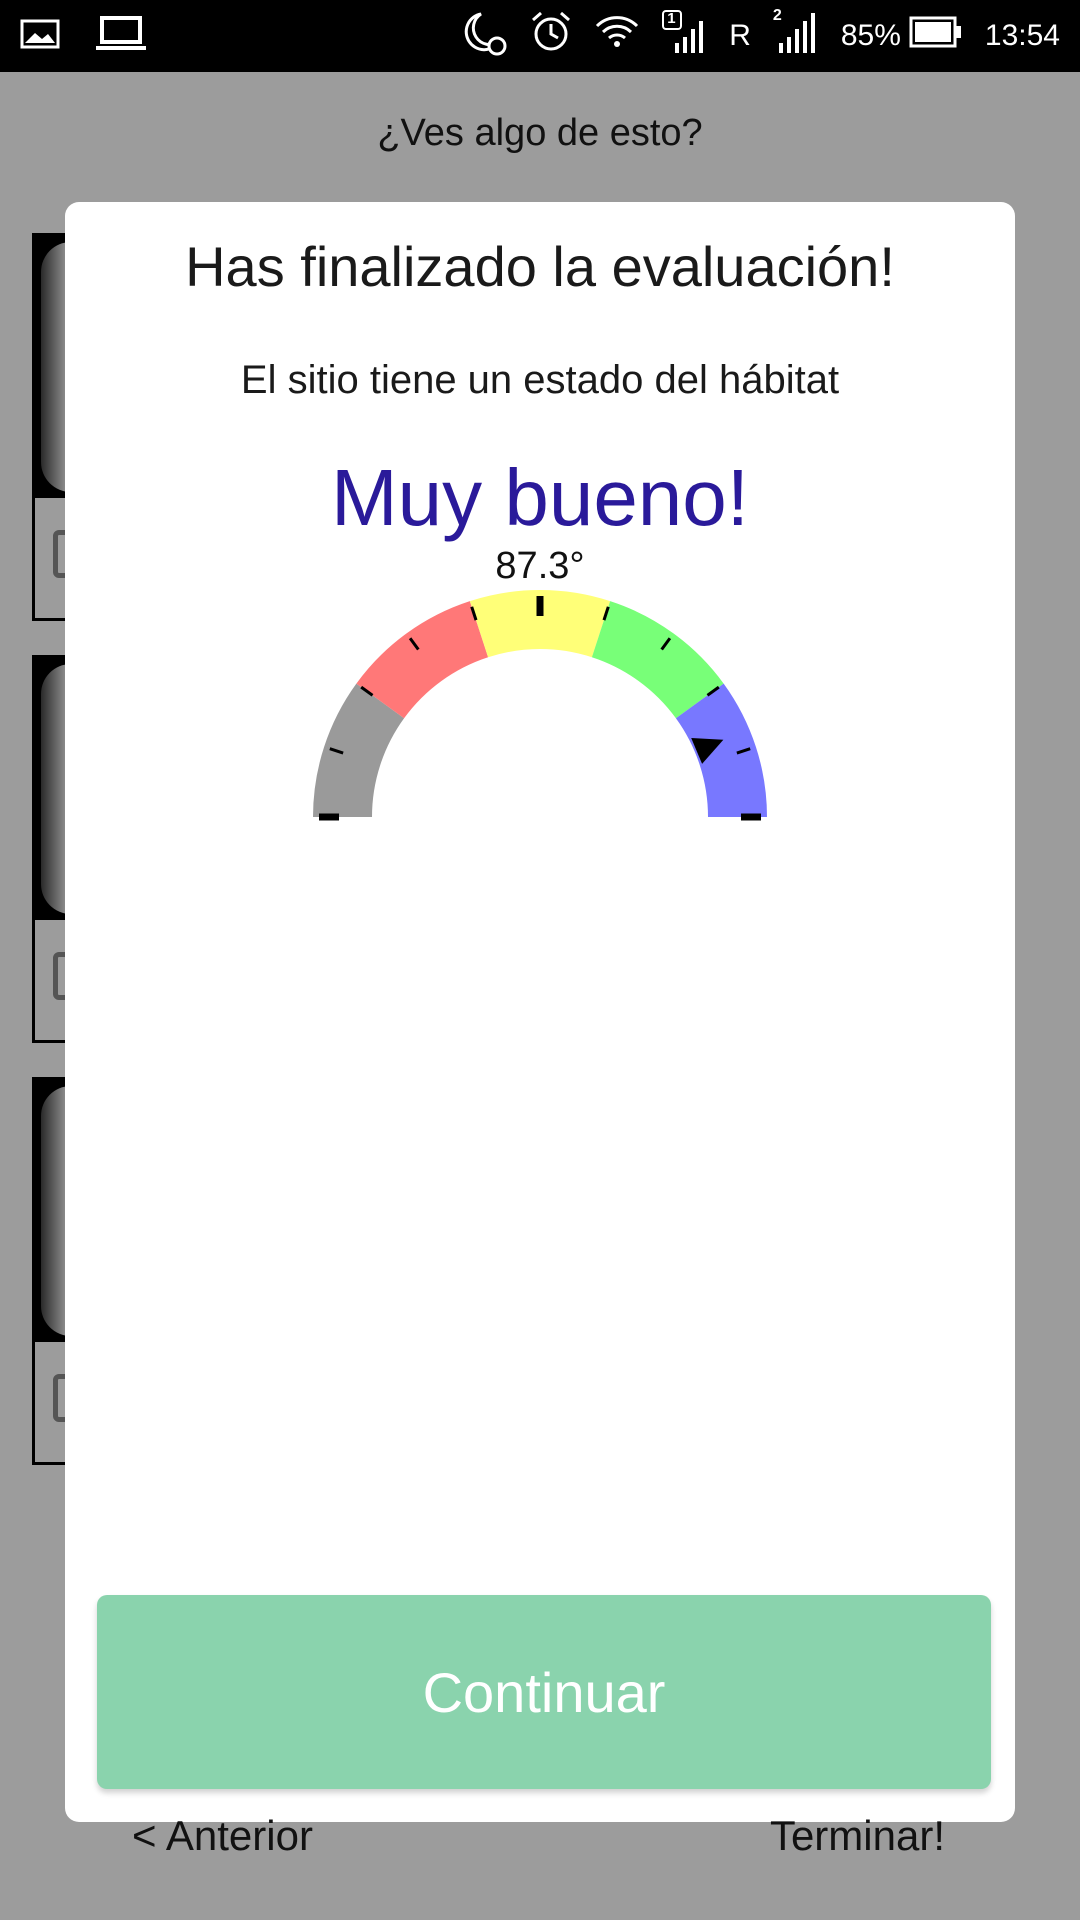  Describe the element at coordinates (1022, 35) in the screenshot. I see `clock: 13:54` at that location.